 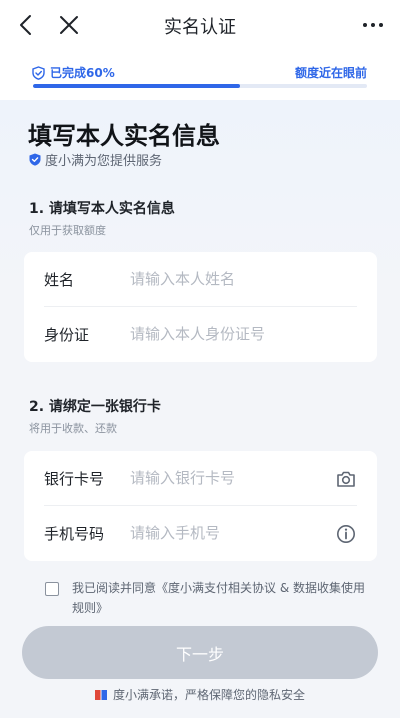 I want to click on info-icon, so click(x=346, y=534).